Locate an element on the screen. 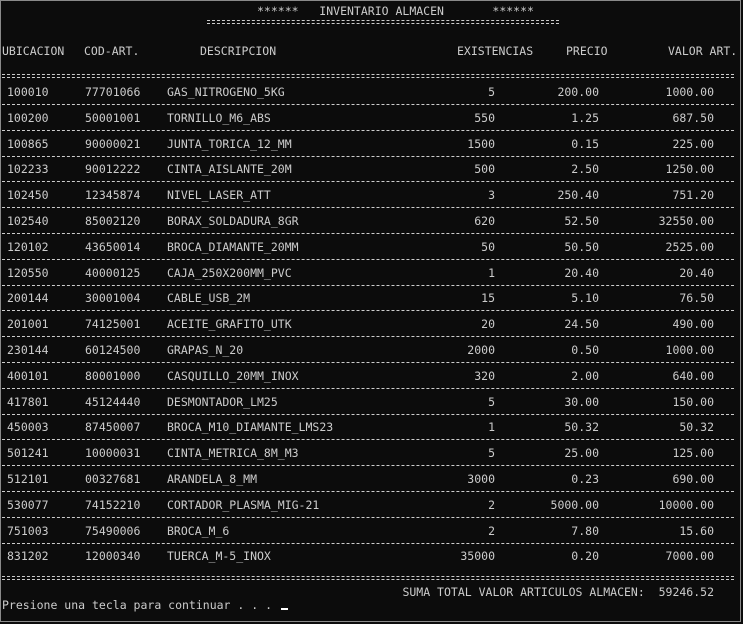  cell-cod-art: 87450007 is located at coordinates (113, 427).